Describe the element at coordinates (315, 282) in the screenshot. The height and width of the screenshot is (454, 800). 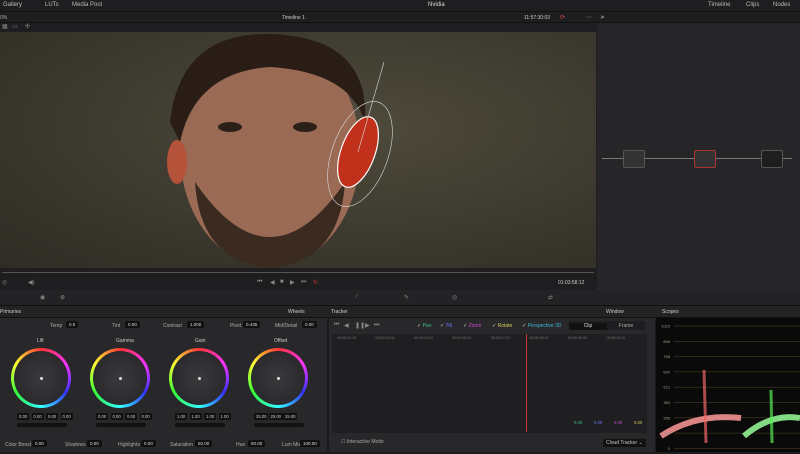
I see `loop-playback-icon: ↻` at that location.